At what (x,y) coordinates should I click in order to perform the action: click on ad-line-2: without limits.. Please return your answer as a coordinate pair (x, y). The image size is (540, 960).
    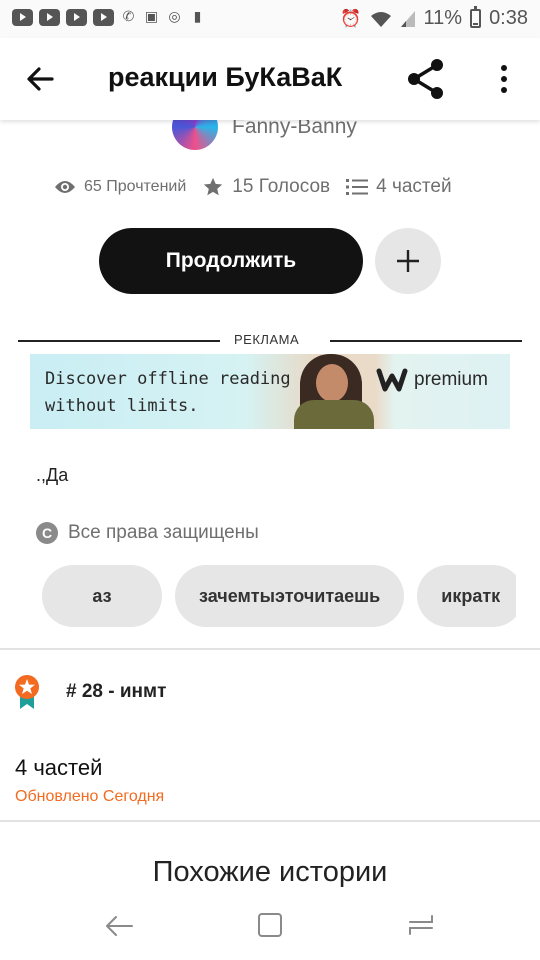
    Looking at the image, I should click on (122, 406).